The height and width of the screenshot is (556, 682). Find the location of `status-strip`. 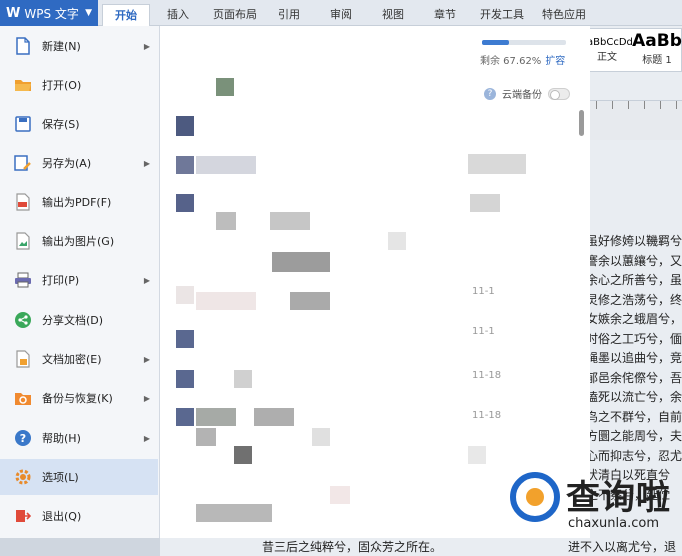

status-strip is located at coordinates (80, 547).